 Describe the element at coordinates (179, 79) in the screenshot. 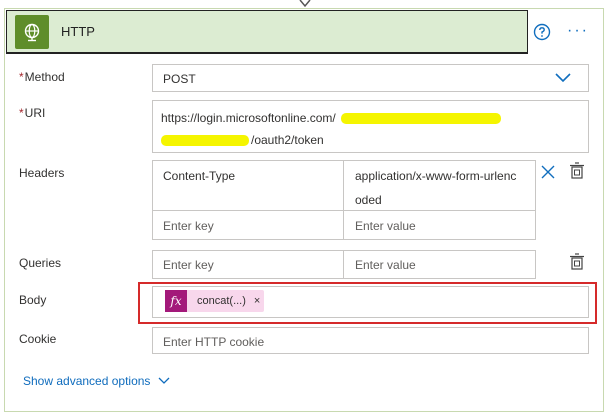

I see `method-value: POST` at that location.